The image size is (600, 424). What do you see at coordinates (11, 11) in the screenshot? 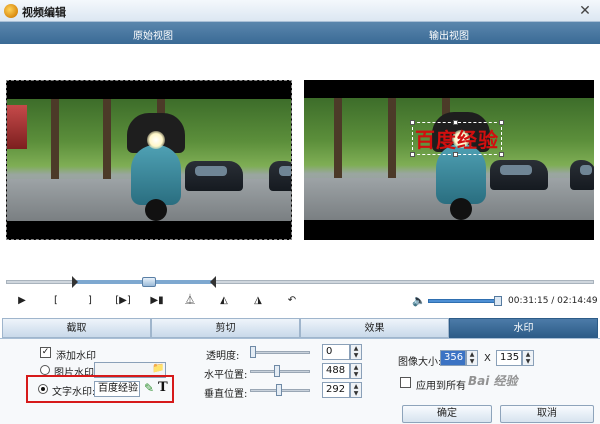
I see `app-icon` at bounding box center [11, 11].